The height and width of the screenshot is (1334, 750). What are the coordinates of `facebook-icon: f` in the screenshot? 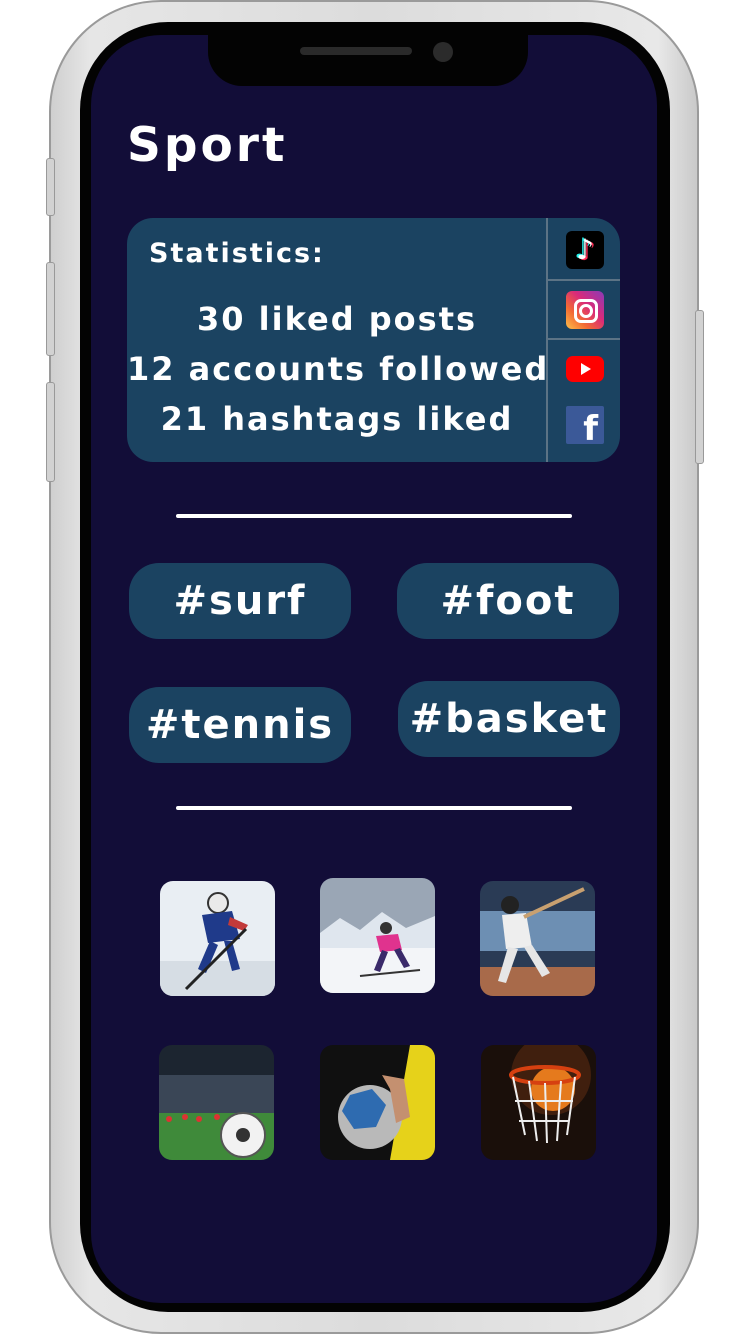 It's located at (585, 425).